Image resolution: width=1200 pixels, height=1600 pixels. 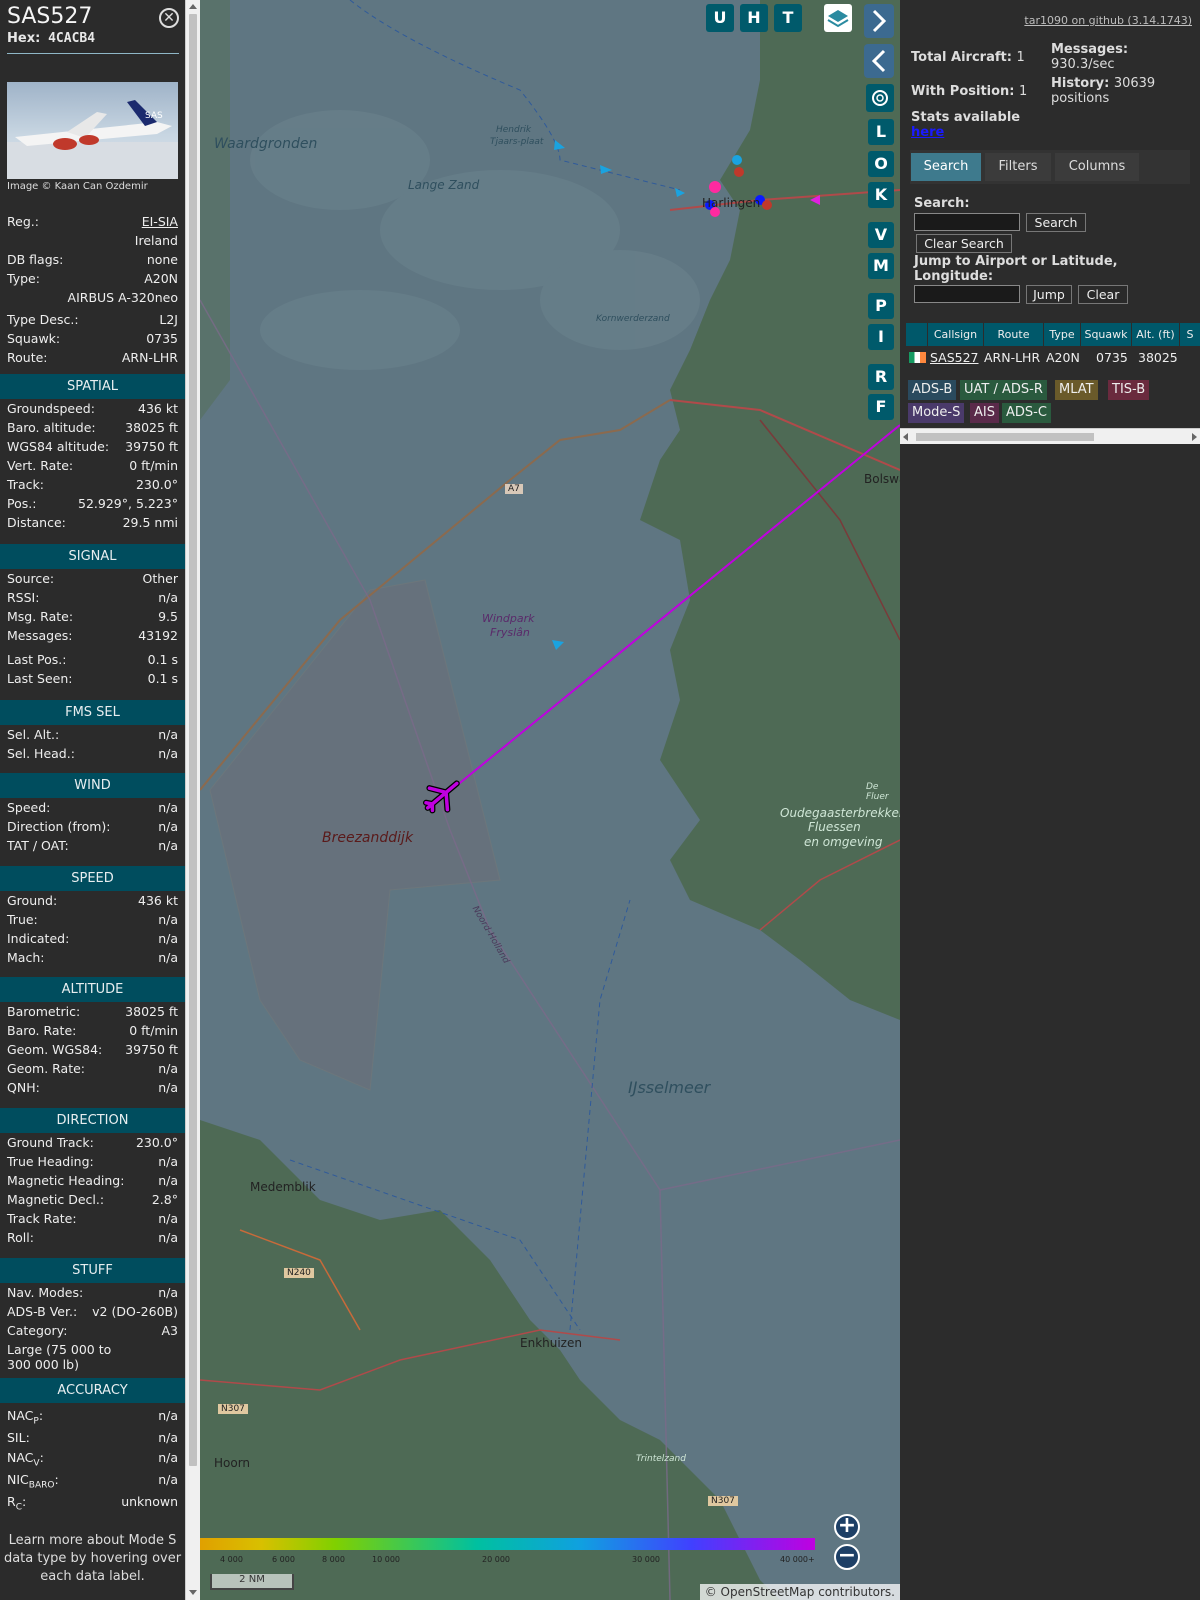 What do you see at coordinates (1013, 334) in the screenshot?
I see `table-header-route: Route` at bounding box center [1013, 334].